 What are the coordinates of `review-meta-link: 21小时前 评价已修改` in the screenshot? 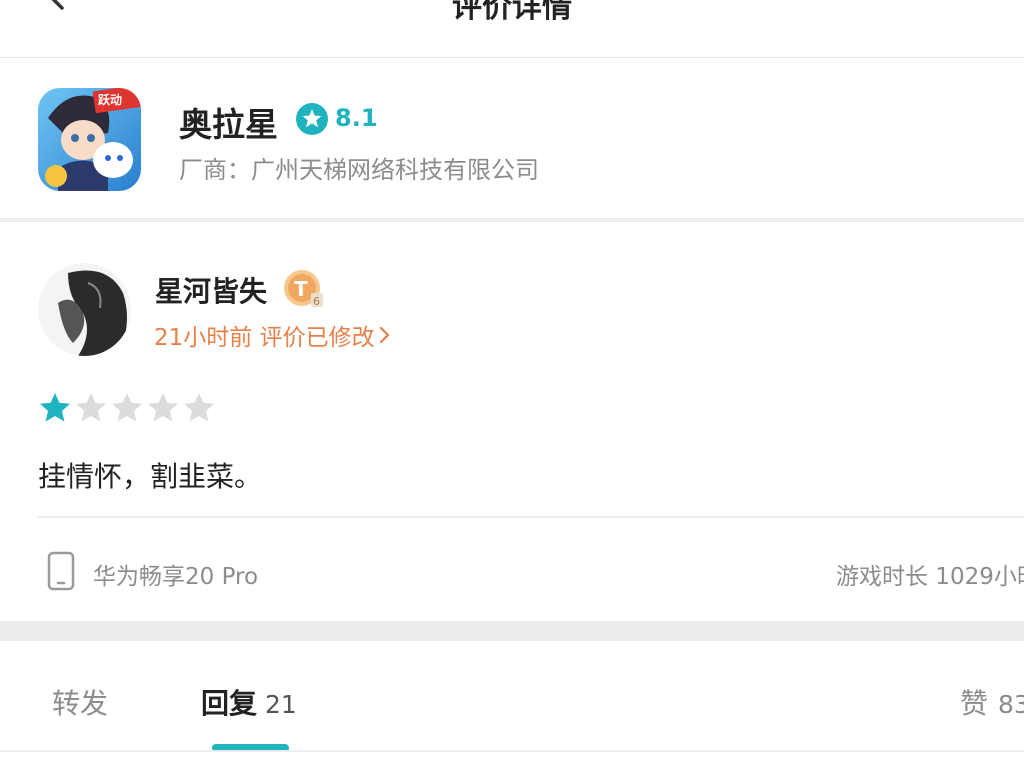 It's located at (272, 335).